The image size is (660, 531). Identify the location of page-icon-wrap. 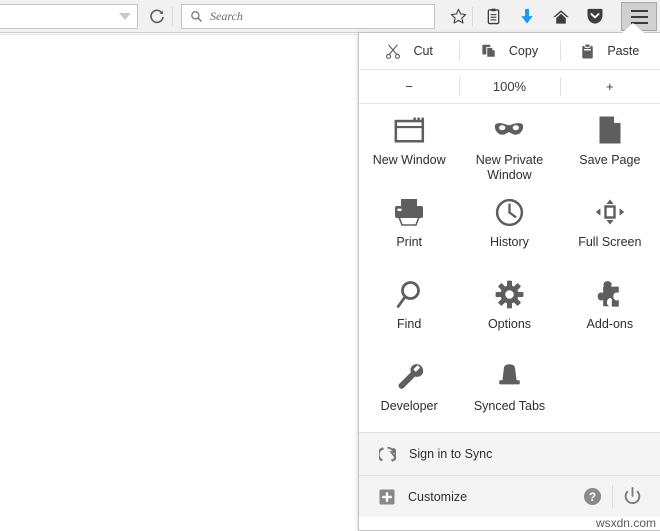
(610, 130).